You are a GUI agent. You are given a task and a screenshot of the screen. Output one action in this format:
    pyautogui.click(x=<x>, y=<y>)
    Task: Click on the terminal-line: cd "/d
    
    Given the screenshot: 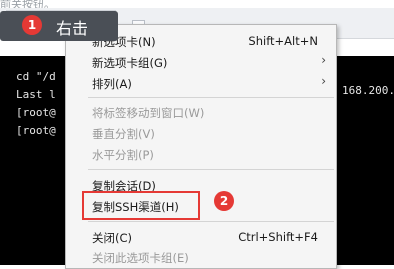 What is the action you would take?
    pyautogui.click(x=36, y=76)
    